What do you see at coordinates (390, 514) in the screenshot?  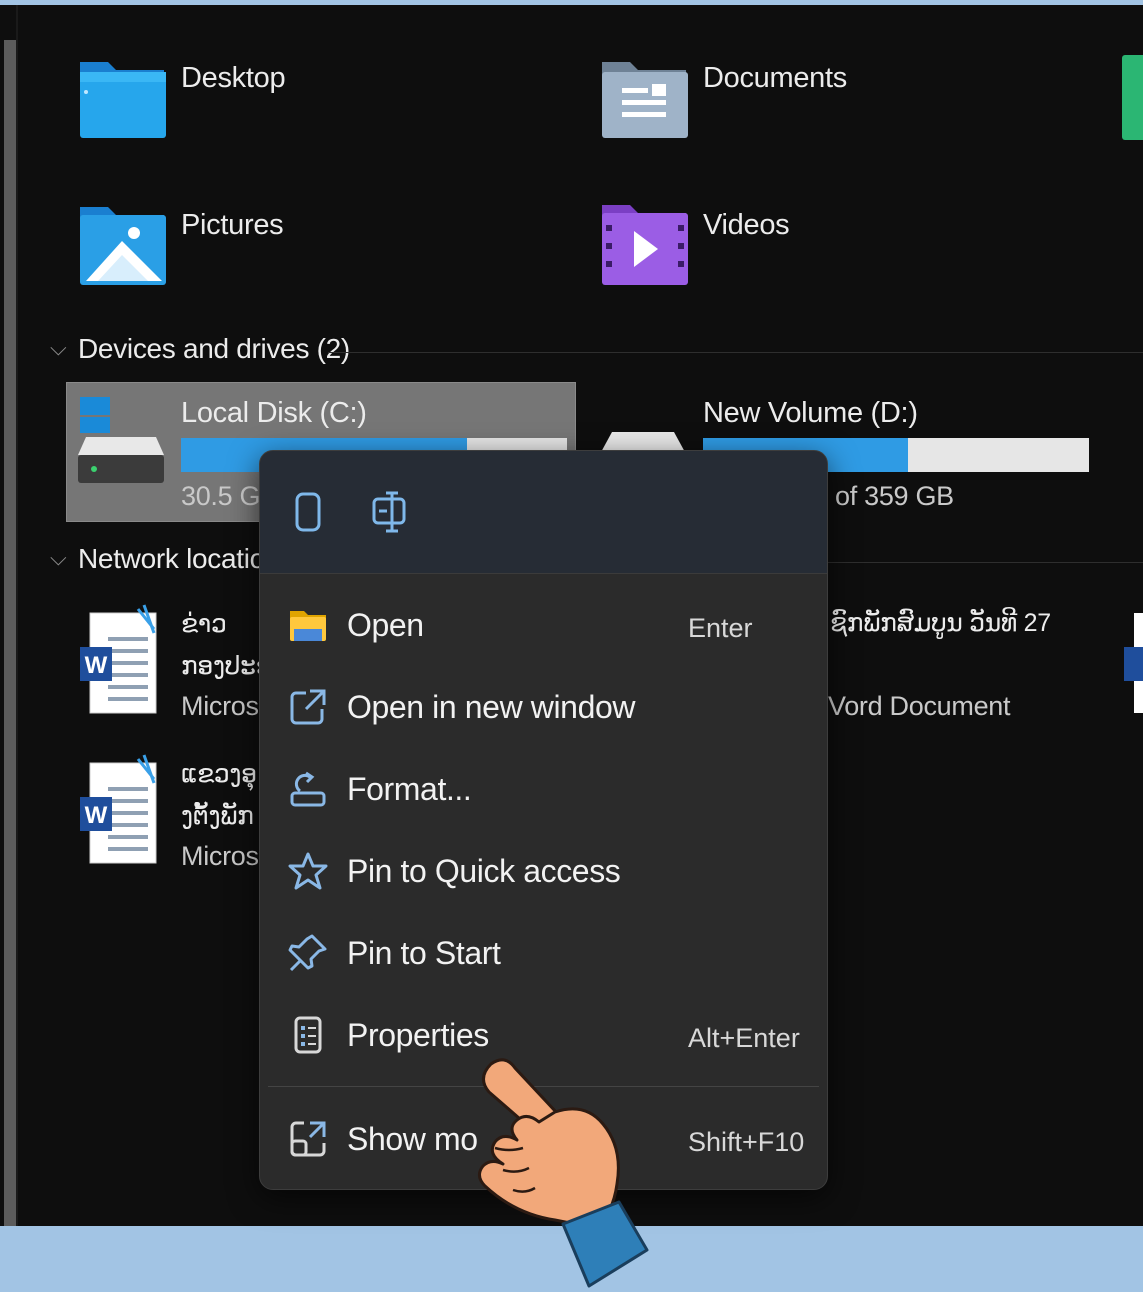 I see `rename-icon` at bounding box center [390, 514].